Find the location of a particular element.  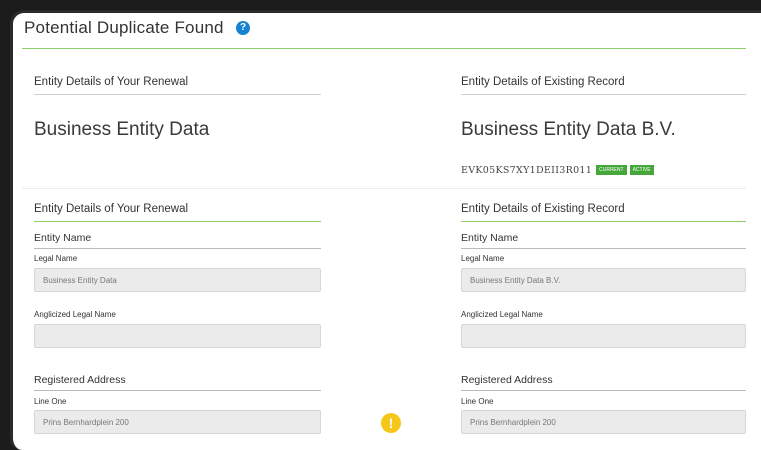

right-address-group: Registered Address is located at coordinates (603, 382).